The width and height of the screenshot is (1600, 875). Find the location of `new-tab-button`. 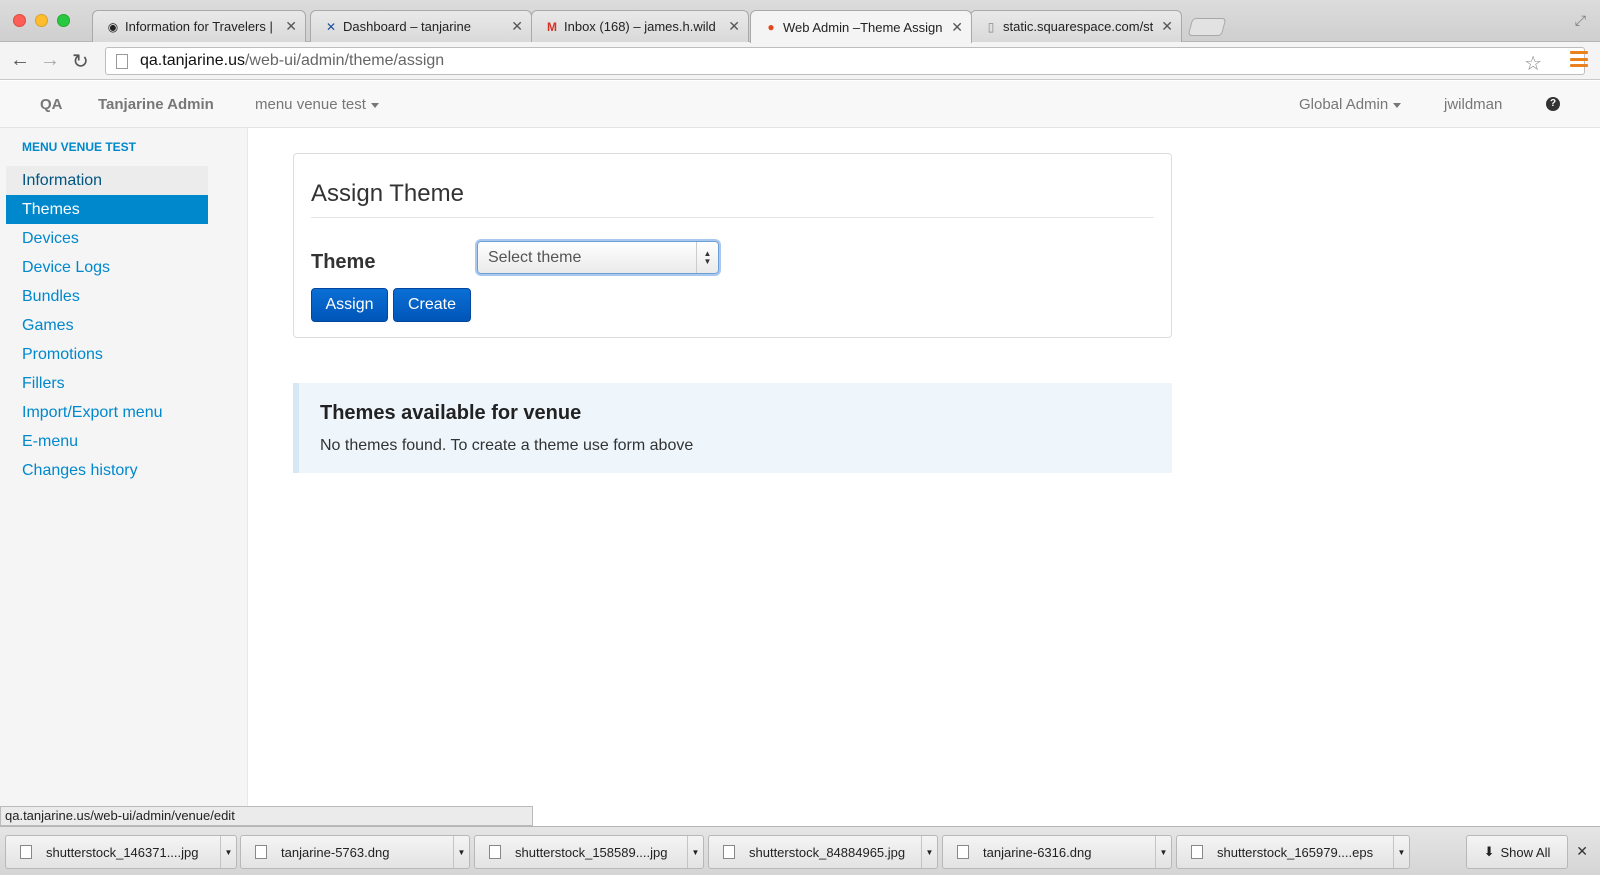

new-tab-button is located at coordinates (1207, 27).